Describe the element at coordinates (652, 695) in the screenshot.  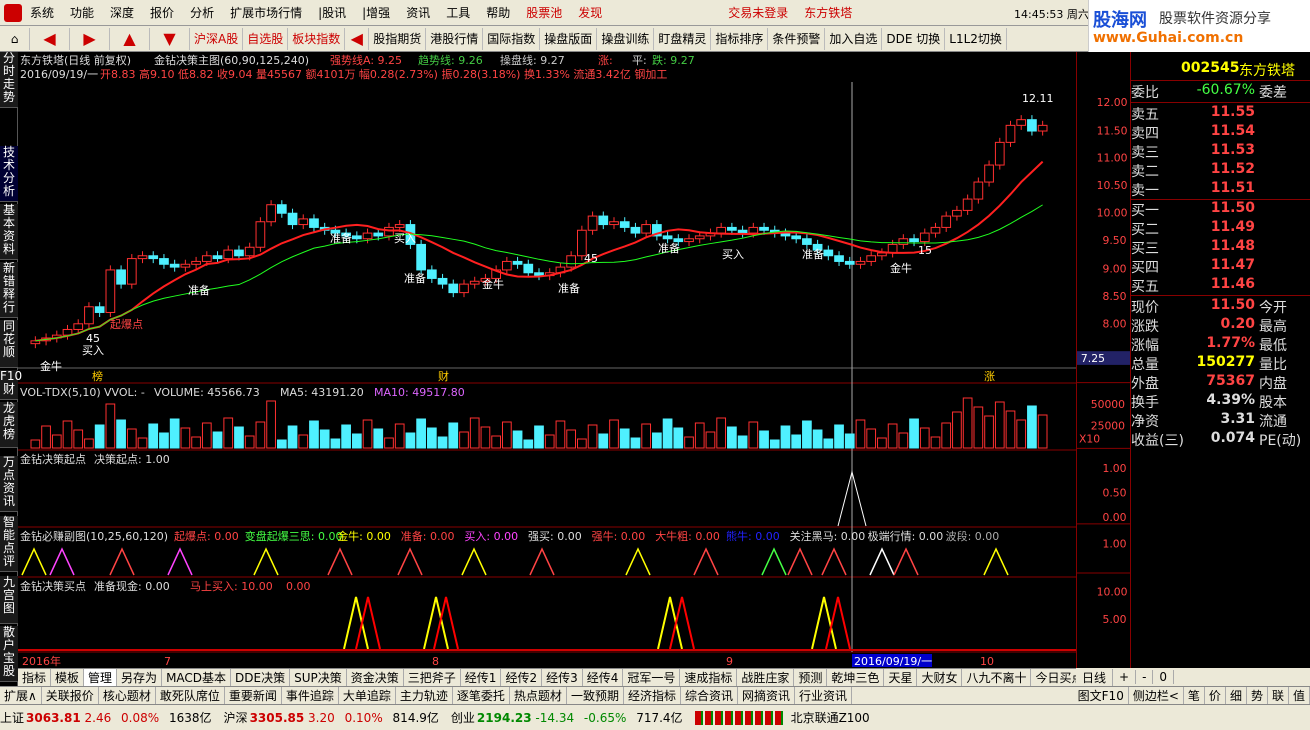
I see `info-tab-11: 经济指标` at that location.